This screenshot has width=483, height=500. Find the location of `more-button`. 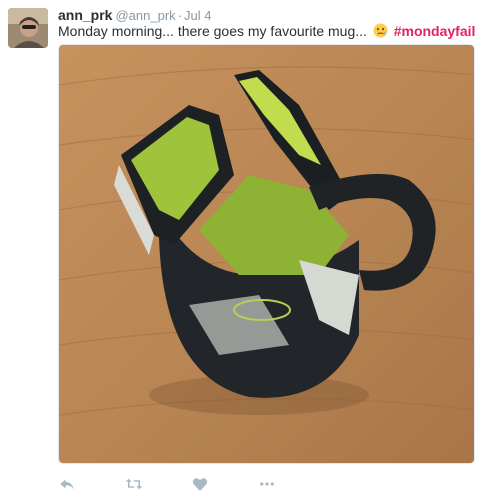

more-button is located at coordinates (268, 485).